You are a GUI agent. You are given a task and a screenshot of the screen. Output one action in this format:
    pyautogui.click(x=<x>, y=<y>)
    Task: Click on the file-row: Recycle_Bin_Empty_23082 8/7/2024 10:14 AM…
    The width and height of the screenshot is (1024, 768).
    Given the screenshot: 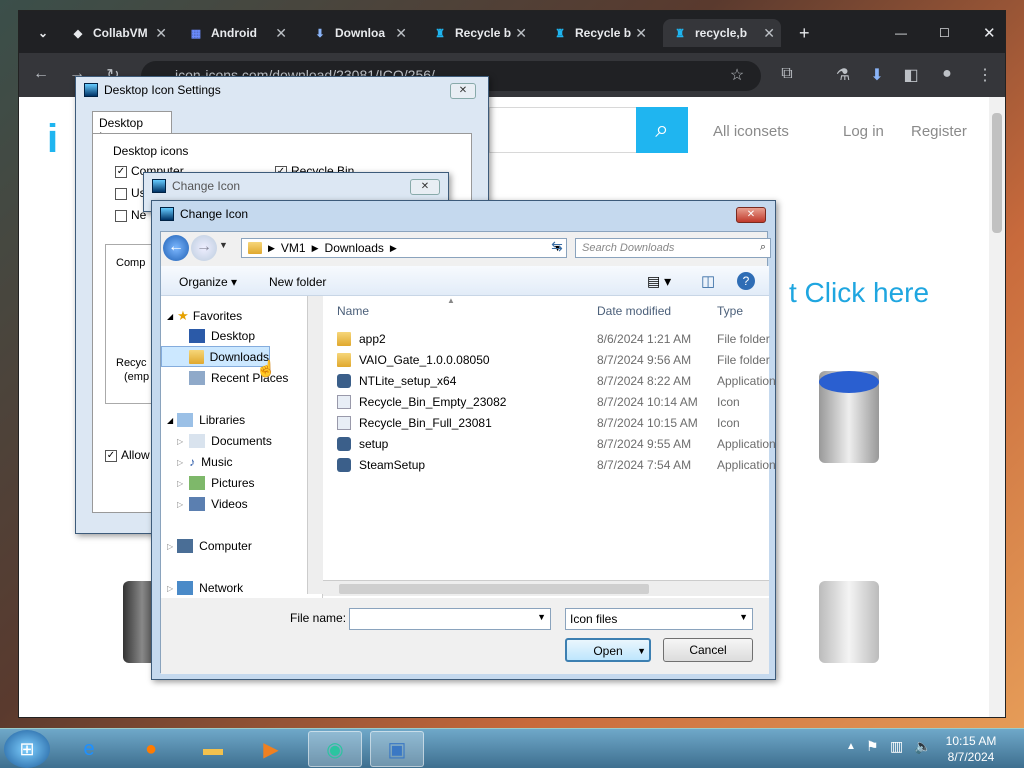 What is the action you would take?
    pyautogui.click(x=546, y=401)
    